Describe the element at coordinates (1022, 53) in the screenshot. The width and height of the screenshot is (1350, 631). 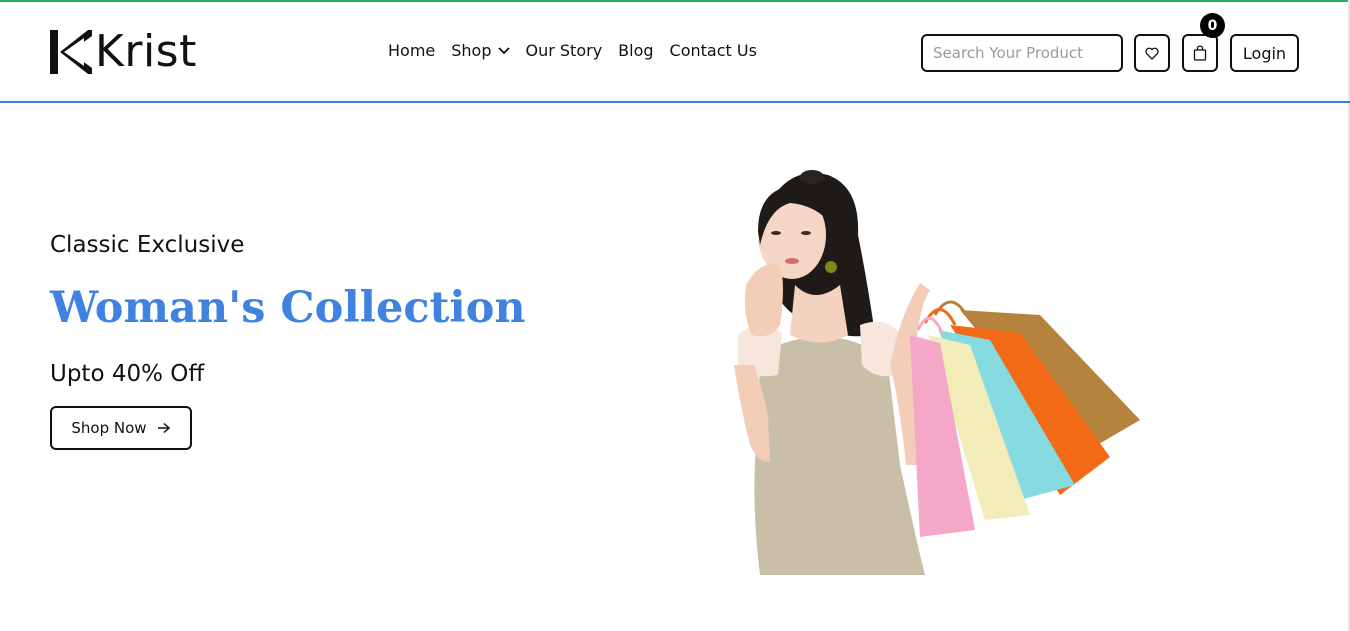
I see `search-input` at that location.